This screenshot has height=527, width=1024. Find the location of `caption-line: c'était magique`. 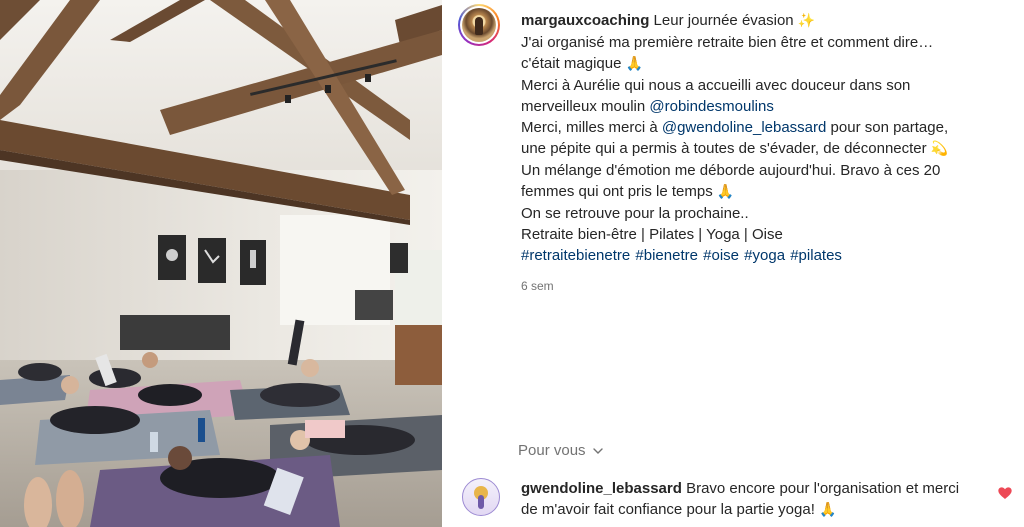

caption-line: c'était magique is located at coordinates (571, 63).